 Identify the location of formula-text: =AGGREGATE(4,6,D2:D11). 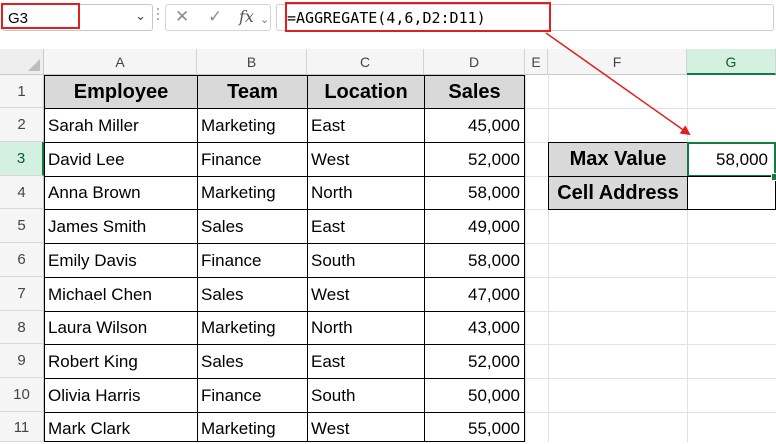
(386, 18).